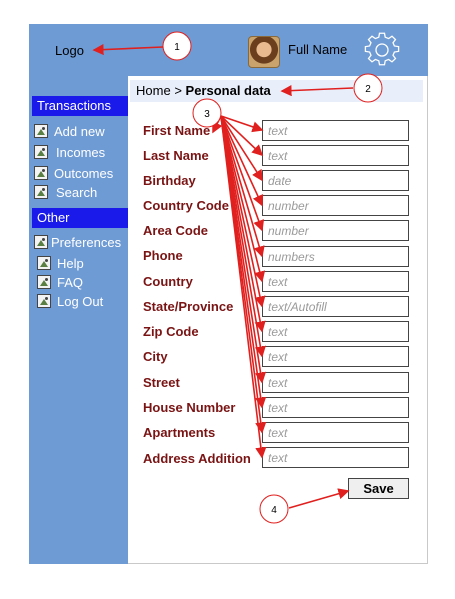  I want to click on sidebar-item-label: Add new, so click(79, 131).